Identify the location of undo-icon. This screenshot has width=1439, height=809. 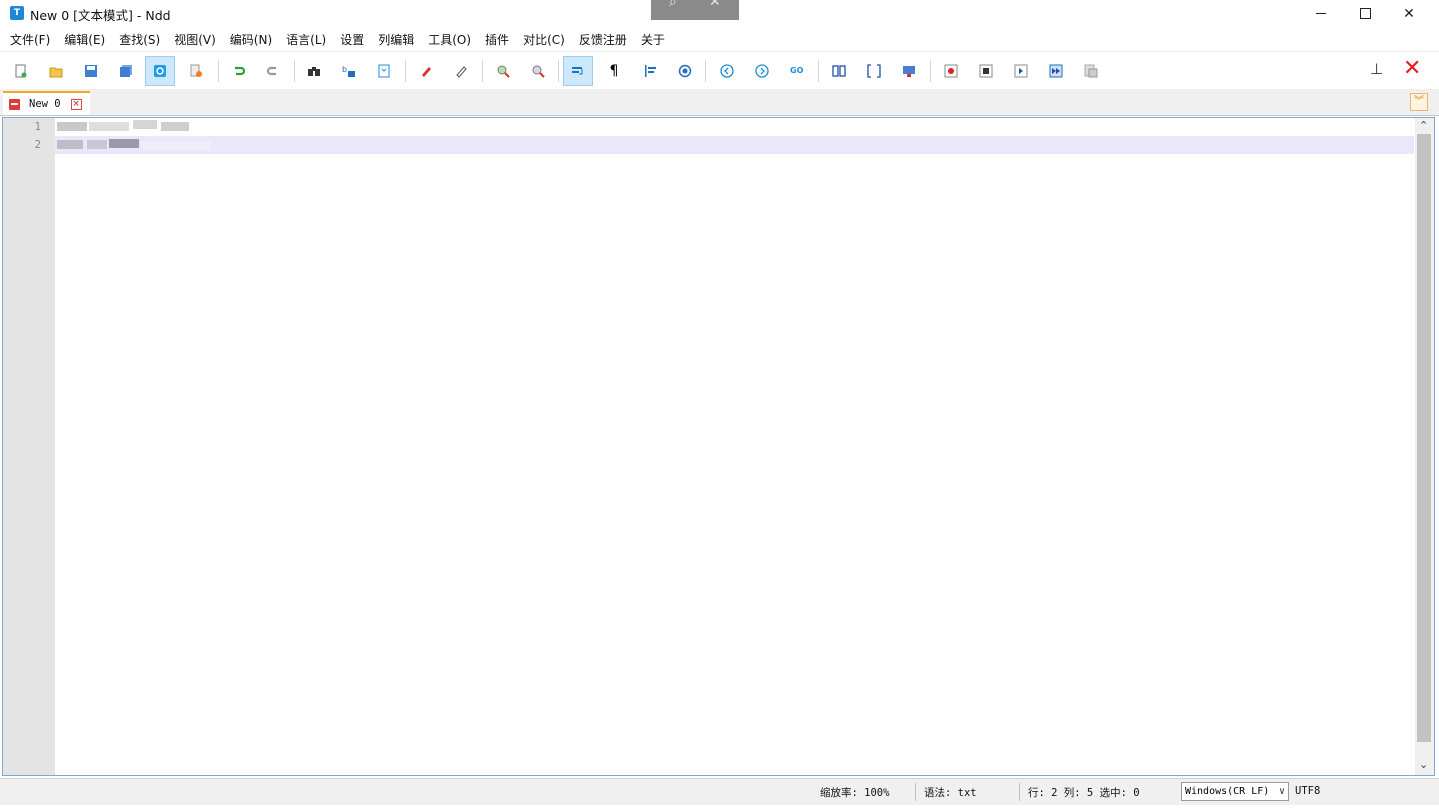
(238, 71).